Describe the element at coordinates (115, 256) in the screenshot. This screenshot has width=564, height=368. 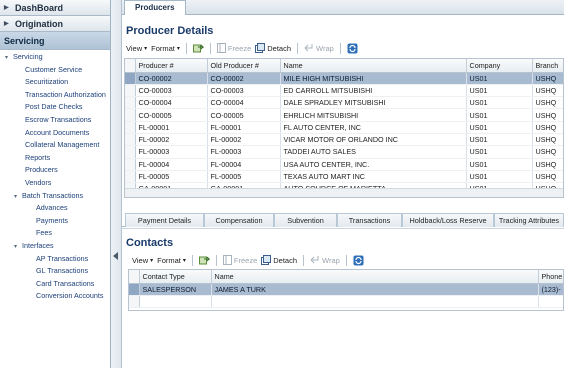
I see `collapse-left-icon` at that location.